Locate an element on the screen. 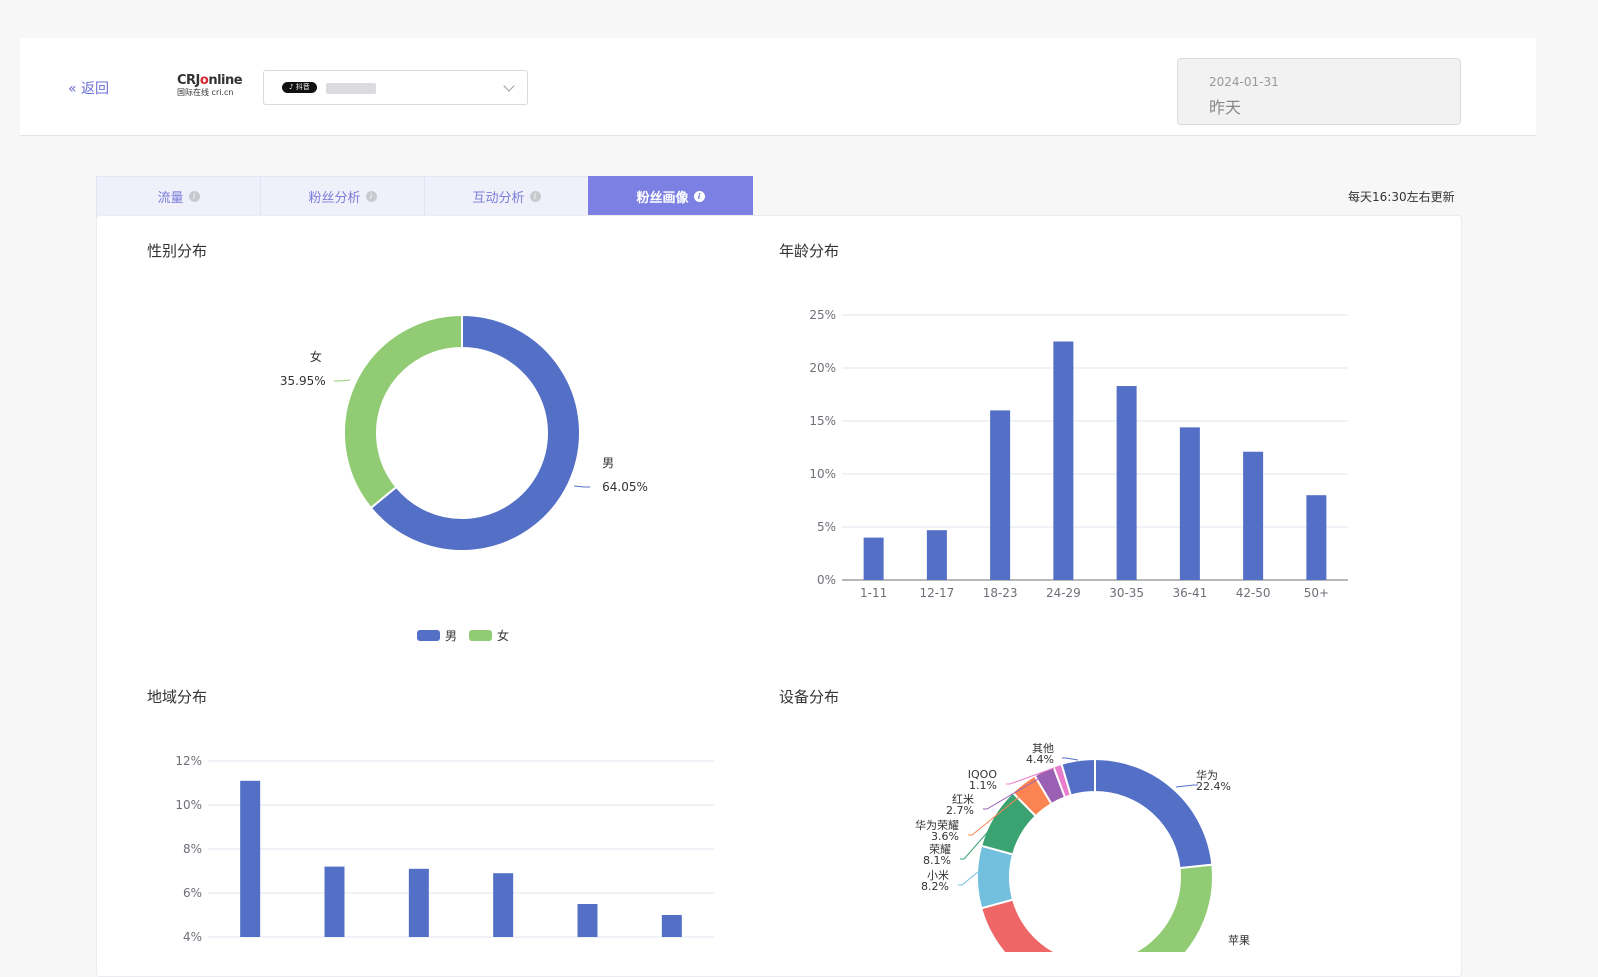 This screenshot has height=977, width=1598. age-xtick-label: 30-35 is located at coordinates (1126, 593).